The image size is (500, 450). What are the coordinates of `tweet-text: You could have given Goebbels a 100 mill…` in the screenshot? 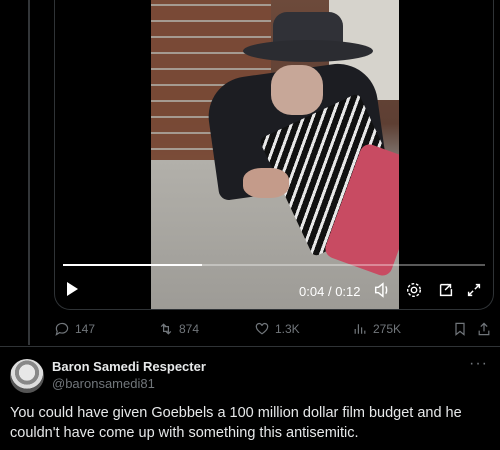 It's located at (236, 423).